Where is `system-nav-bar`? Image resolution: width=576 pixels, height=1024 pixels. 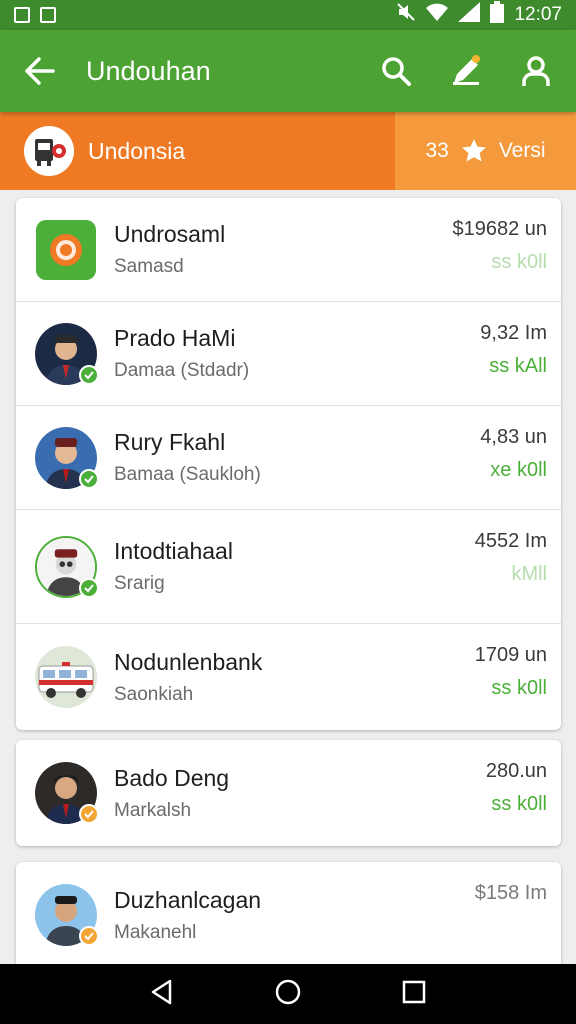
system-nav-bar is located at coordinates (288, 994).